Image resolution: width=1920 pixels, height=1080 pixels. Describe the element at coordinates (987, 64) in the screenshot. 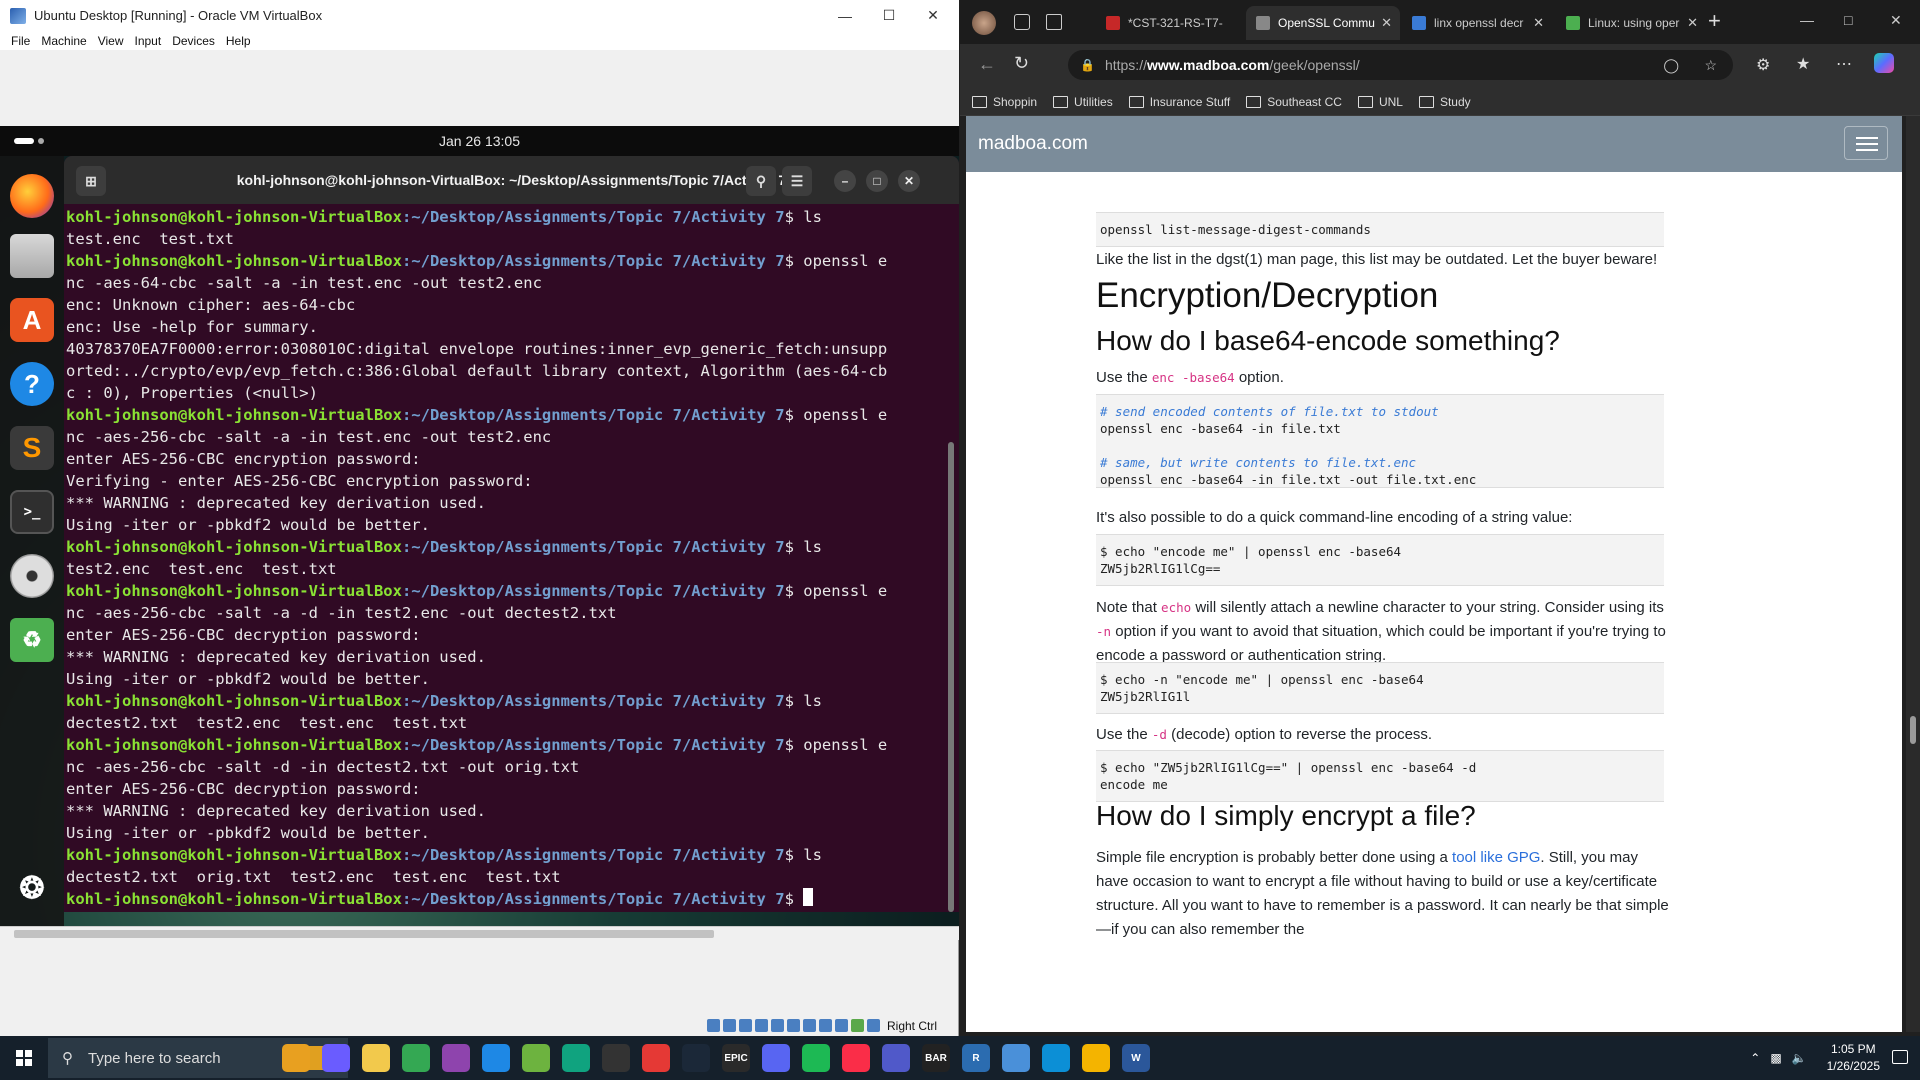

I see `back-icon: ←` at that location.